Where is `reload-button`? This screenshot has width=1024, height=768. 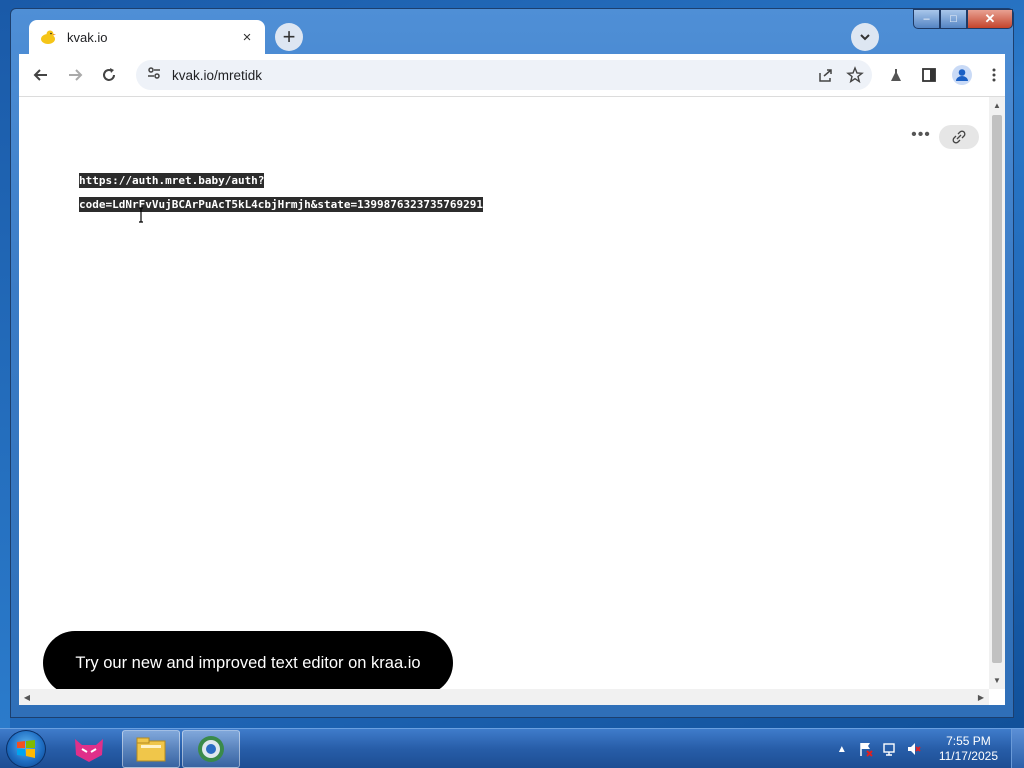 reload-button is located at coordinates (109, 75).